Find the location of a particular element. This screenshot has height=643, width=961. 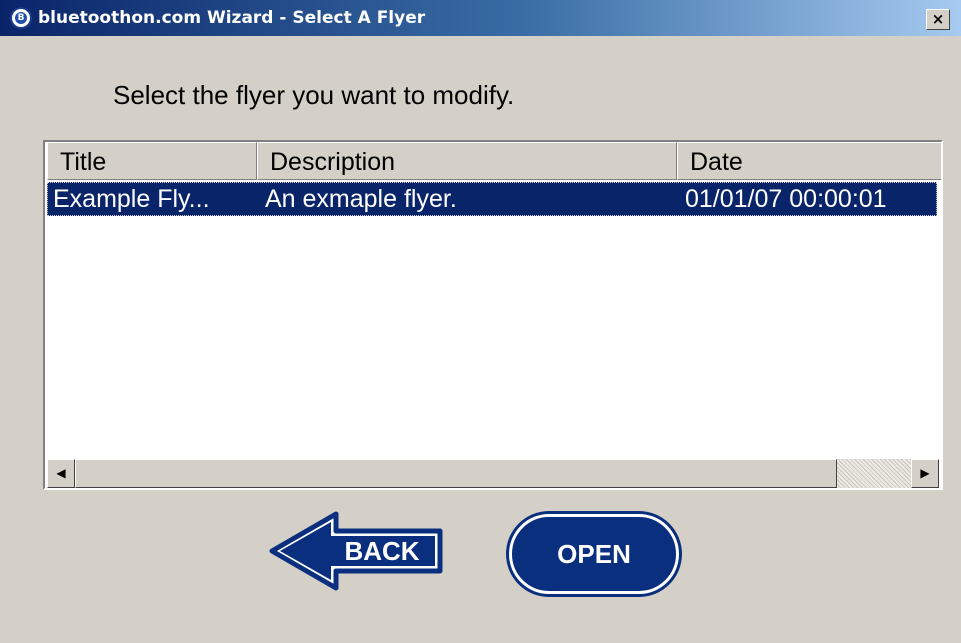

instruction-text: Select the flyer you want to modify. is located at coordinates (314, 95).